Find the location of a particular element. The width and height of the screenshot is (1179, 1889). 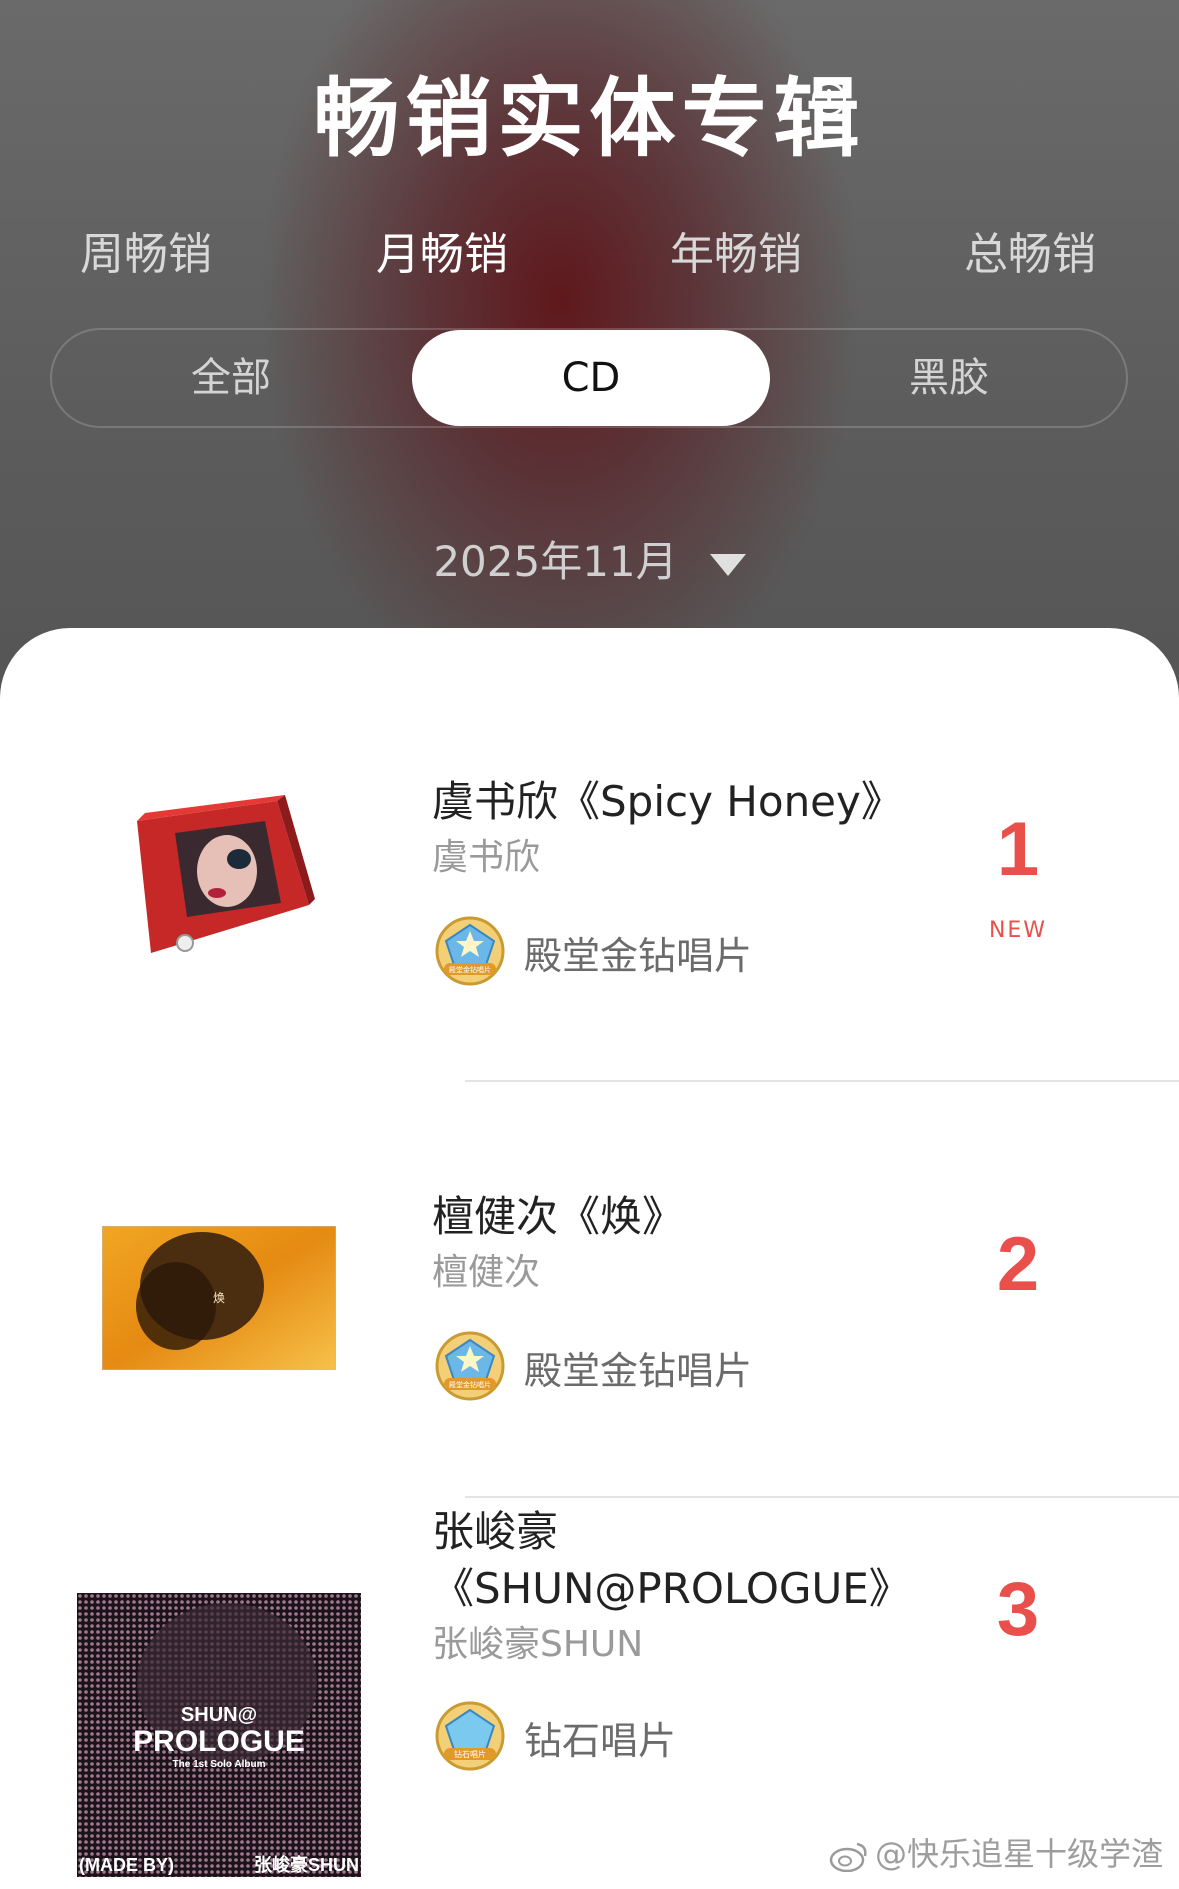

cover-footer-left: (MADE BY) is located at coordinates (126, 1865).